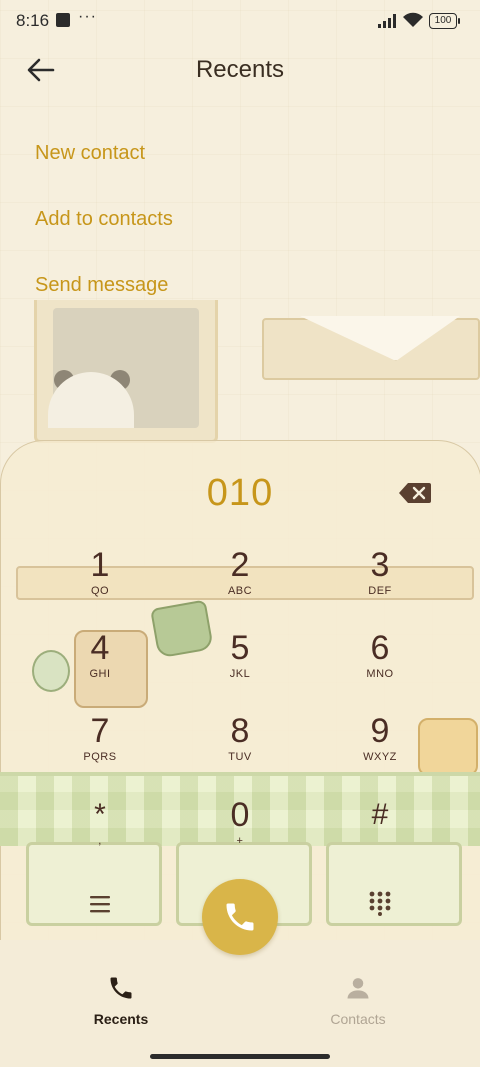  What do you see at coordinates (358, 1000) in the screenshot?
I see `tab-contacts: Contacts` at bounding box center [358, 1000].